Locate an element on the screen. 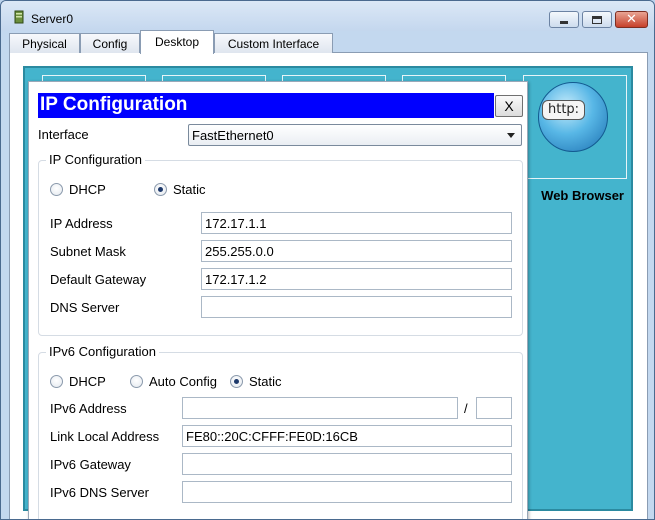 This screenshot has height=520, width=655. dialog-title: IP Configuration is located at coordinates (266, 105).